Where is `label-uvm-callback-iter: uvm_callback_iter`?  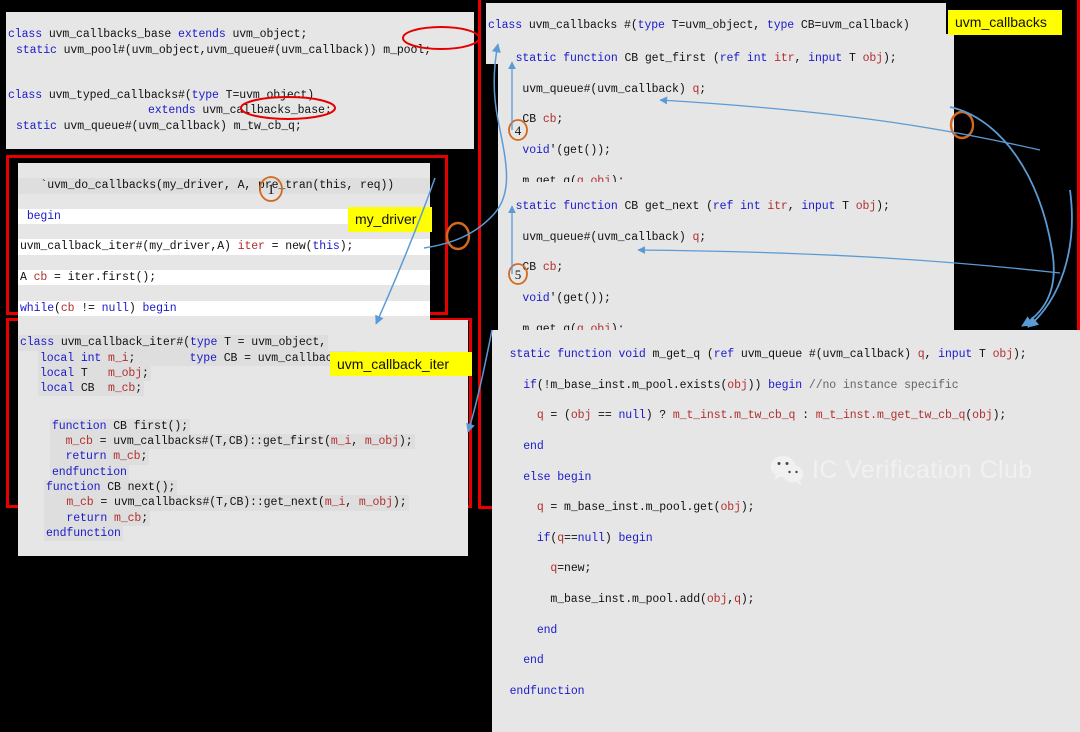
label-uvm-callback-iter: uvm_callback_iter is located at coordinates (401, 364).